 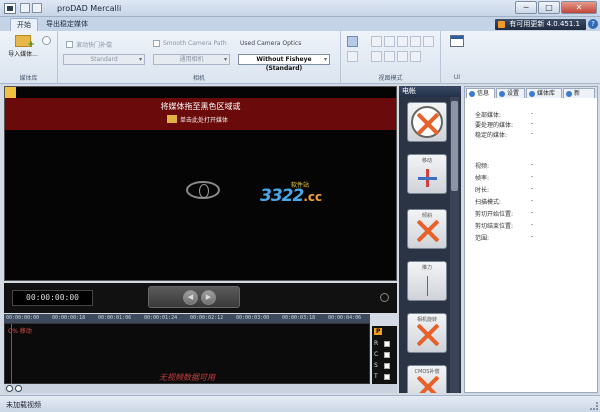 I want to click on no-video-message: 无视频数据可用, so click(x=187, y=377).